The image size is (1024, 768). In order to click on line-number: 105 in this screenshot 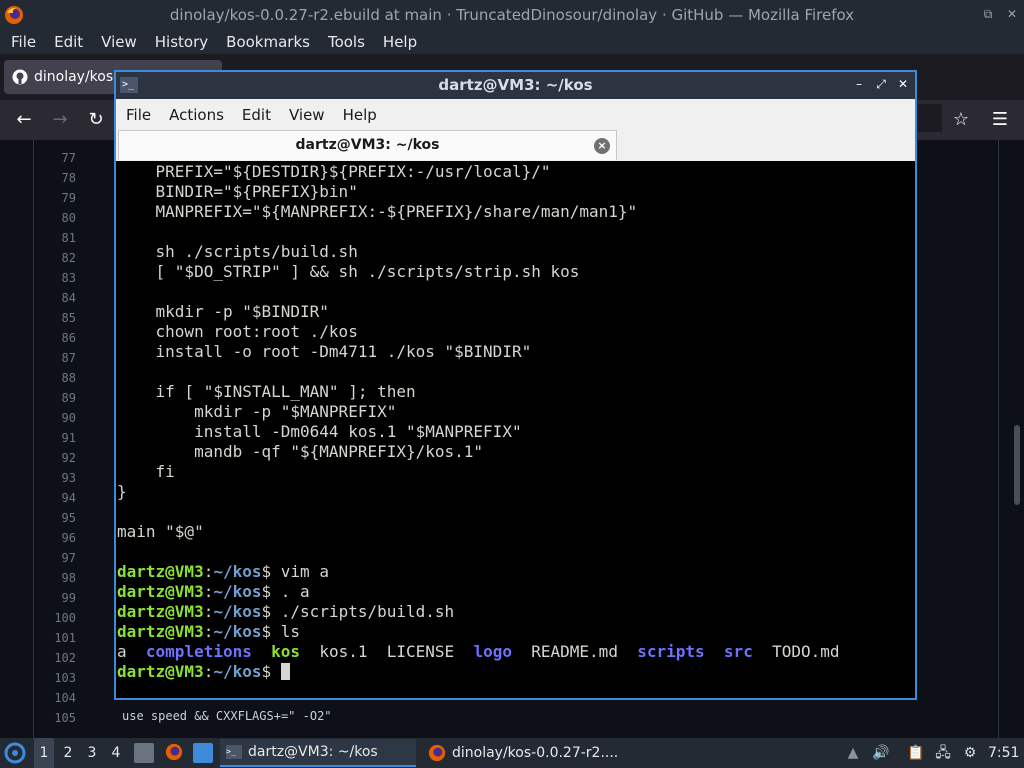, I will do `click(56, 718)`.